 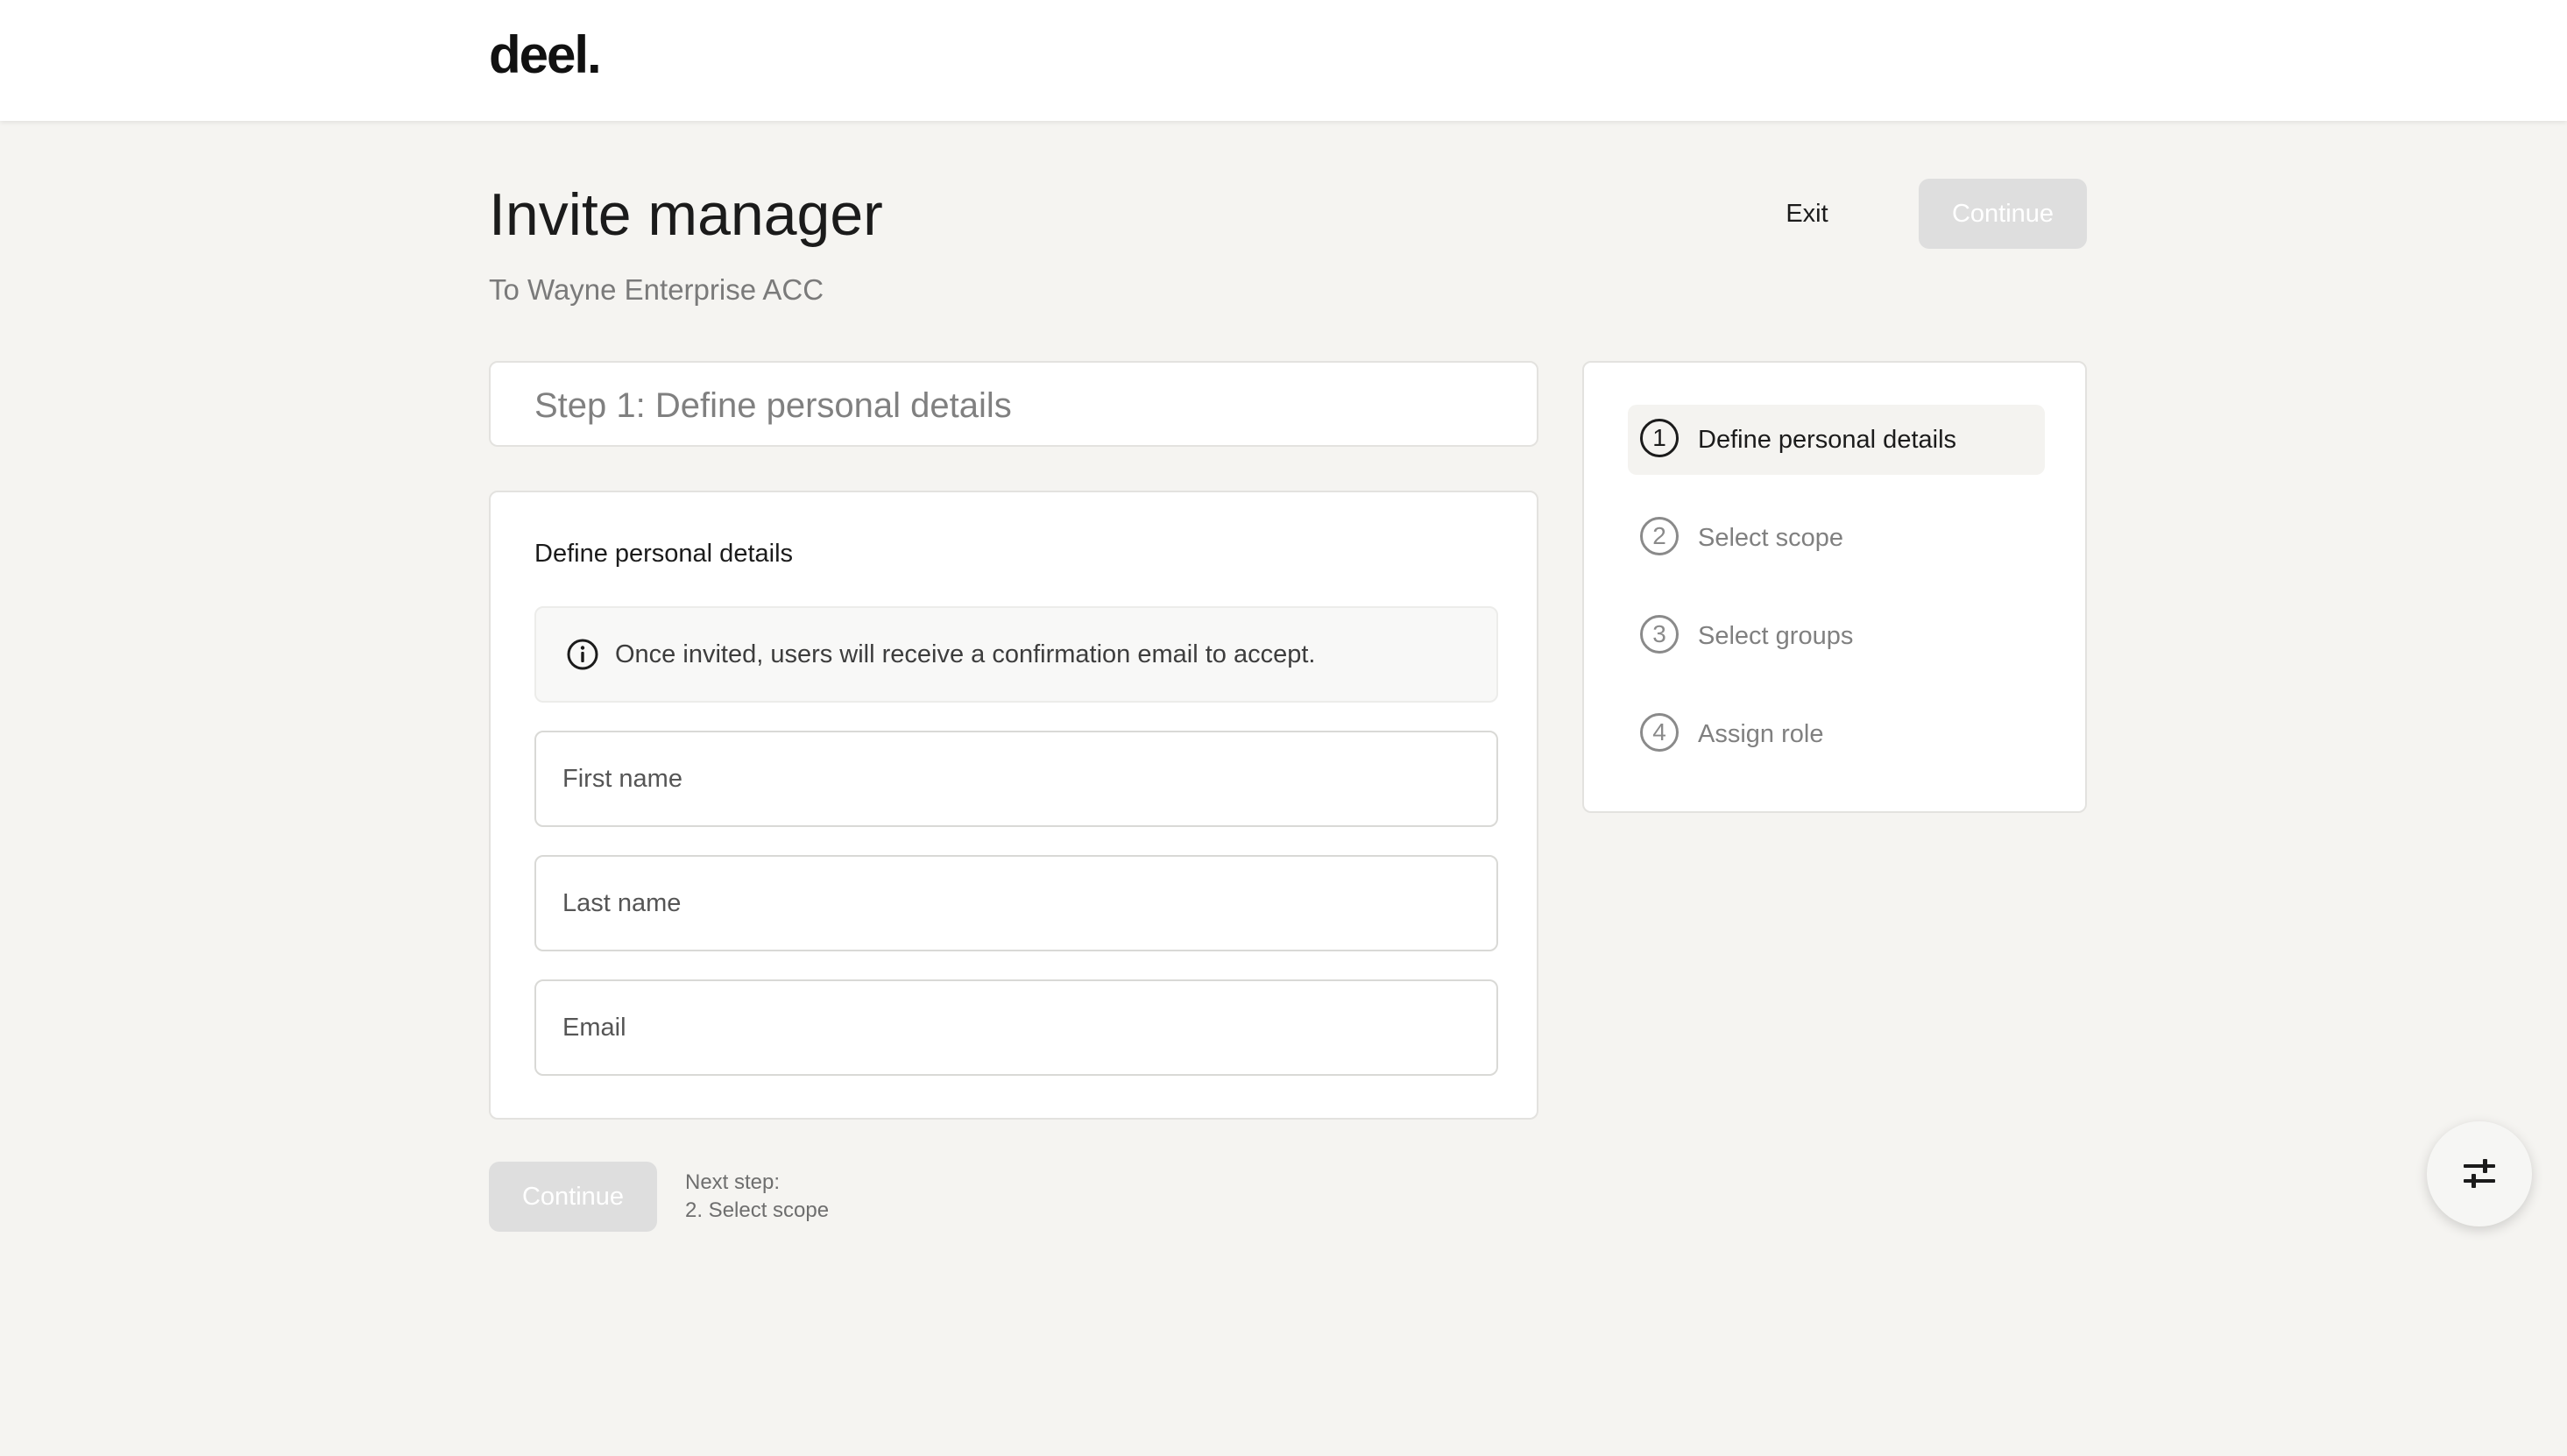 What do you see at coordinates (1827, 440) in the screenshot?
I see `stepper-item-label: Define personal details` at bounding box center [1827, 440].